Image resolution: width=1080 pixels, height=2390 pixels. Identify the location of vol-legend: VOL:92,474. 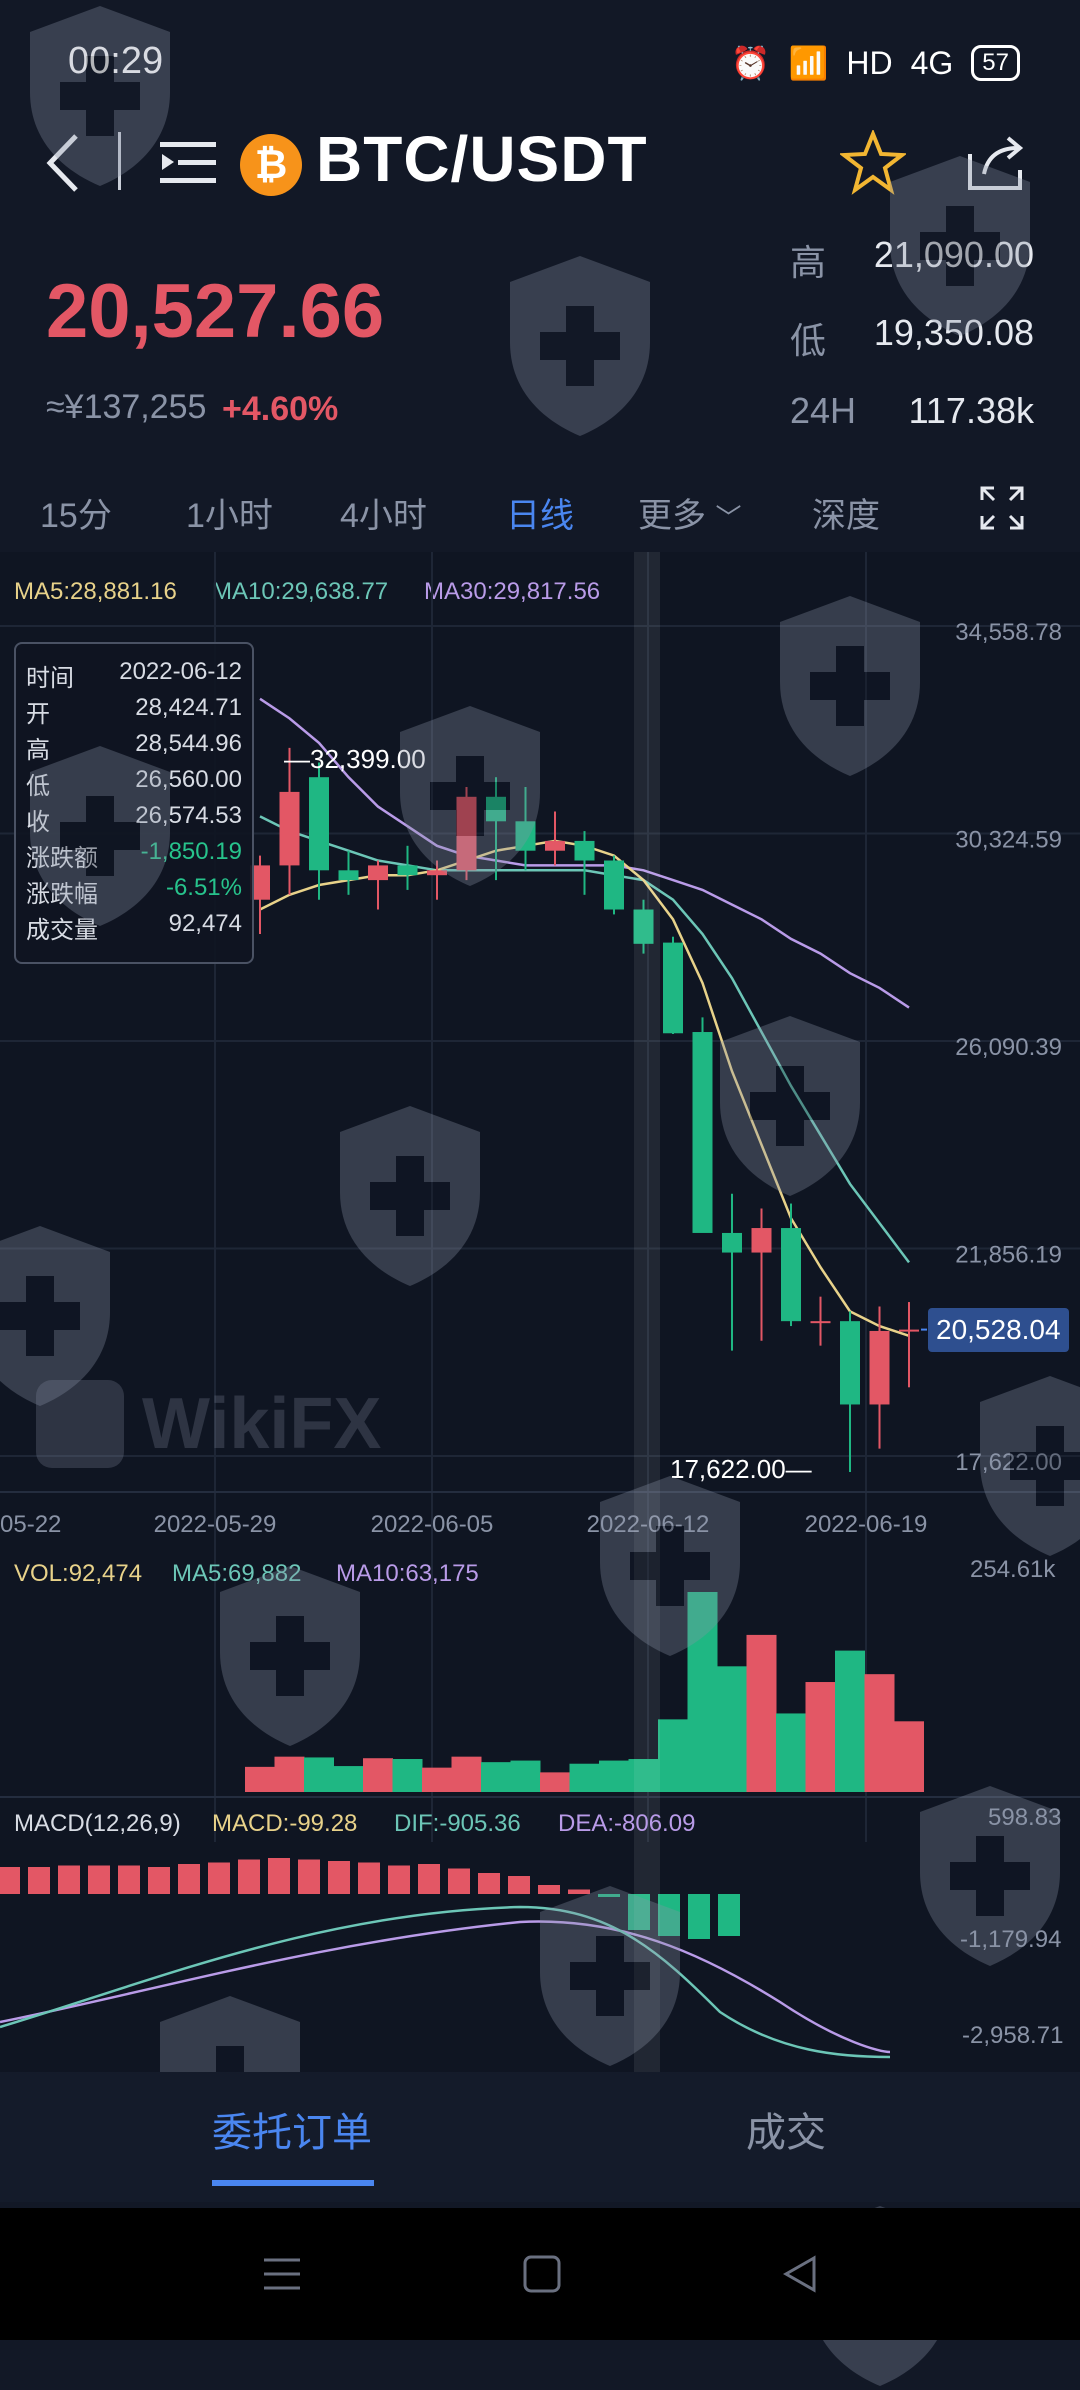
(78, 1573).